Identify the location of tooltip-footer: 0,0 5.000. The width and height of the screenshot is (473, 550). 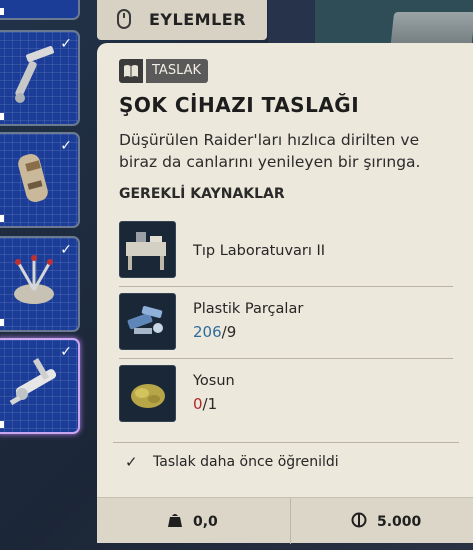
(285, 520).